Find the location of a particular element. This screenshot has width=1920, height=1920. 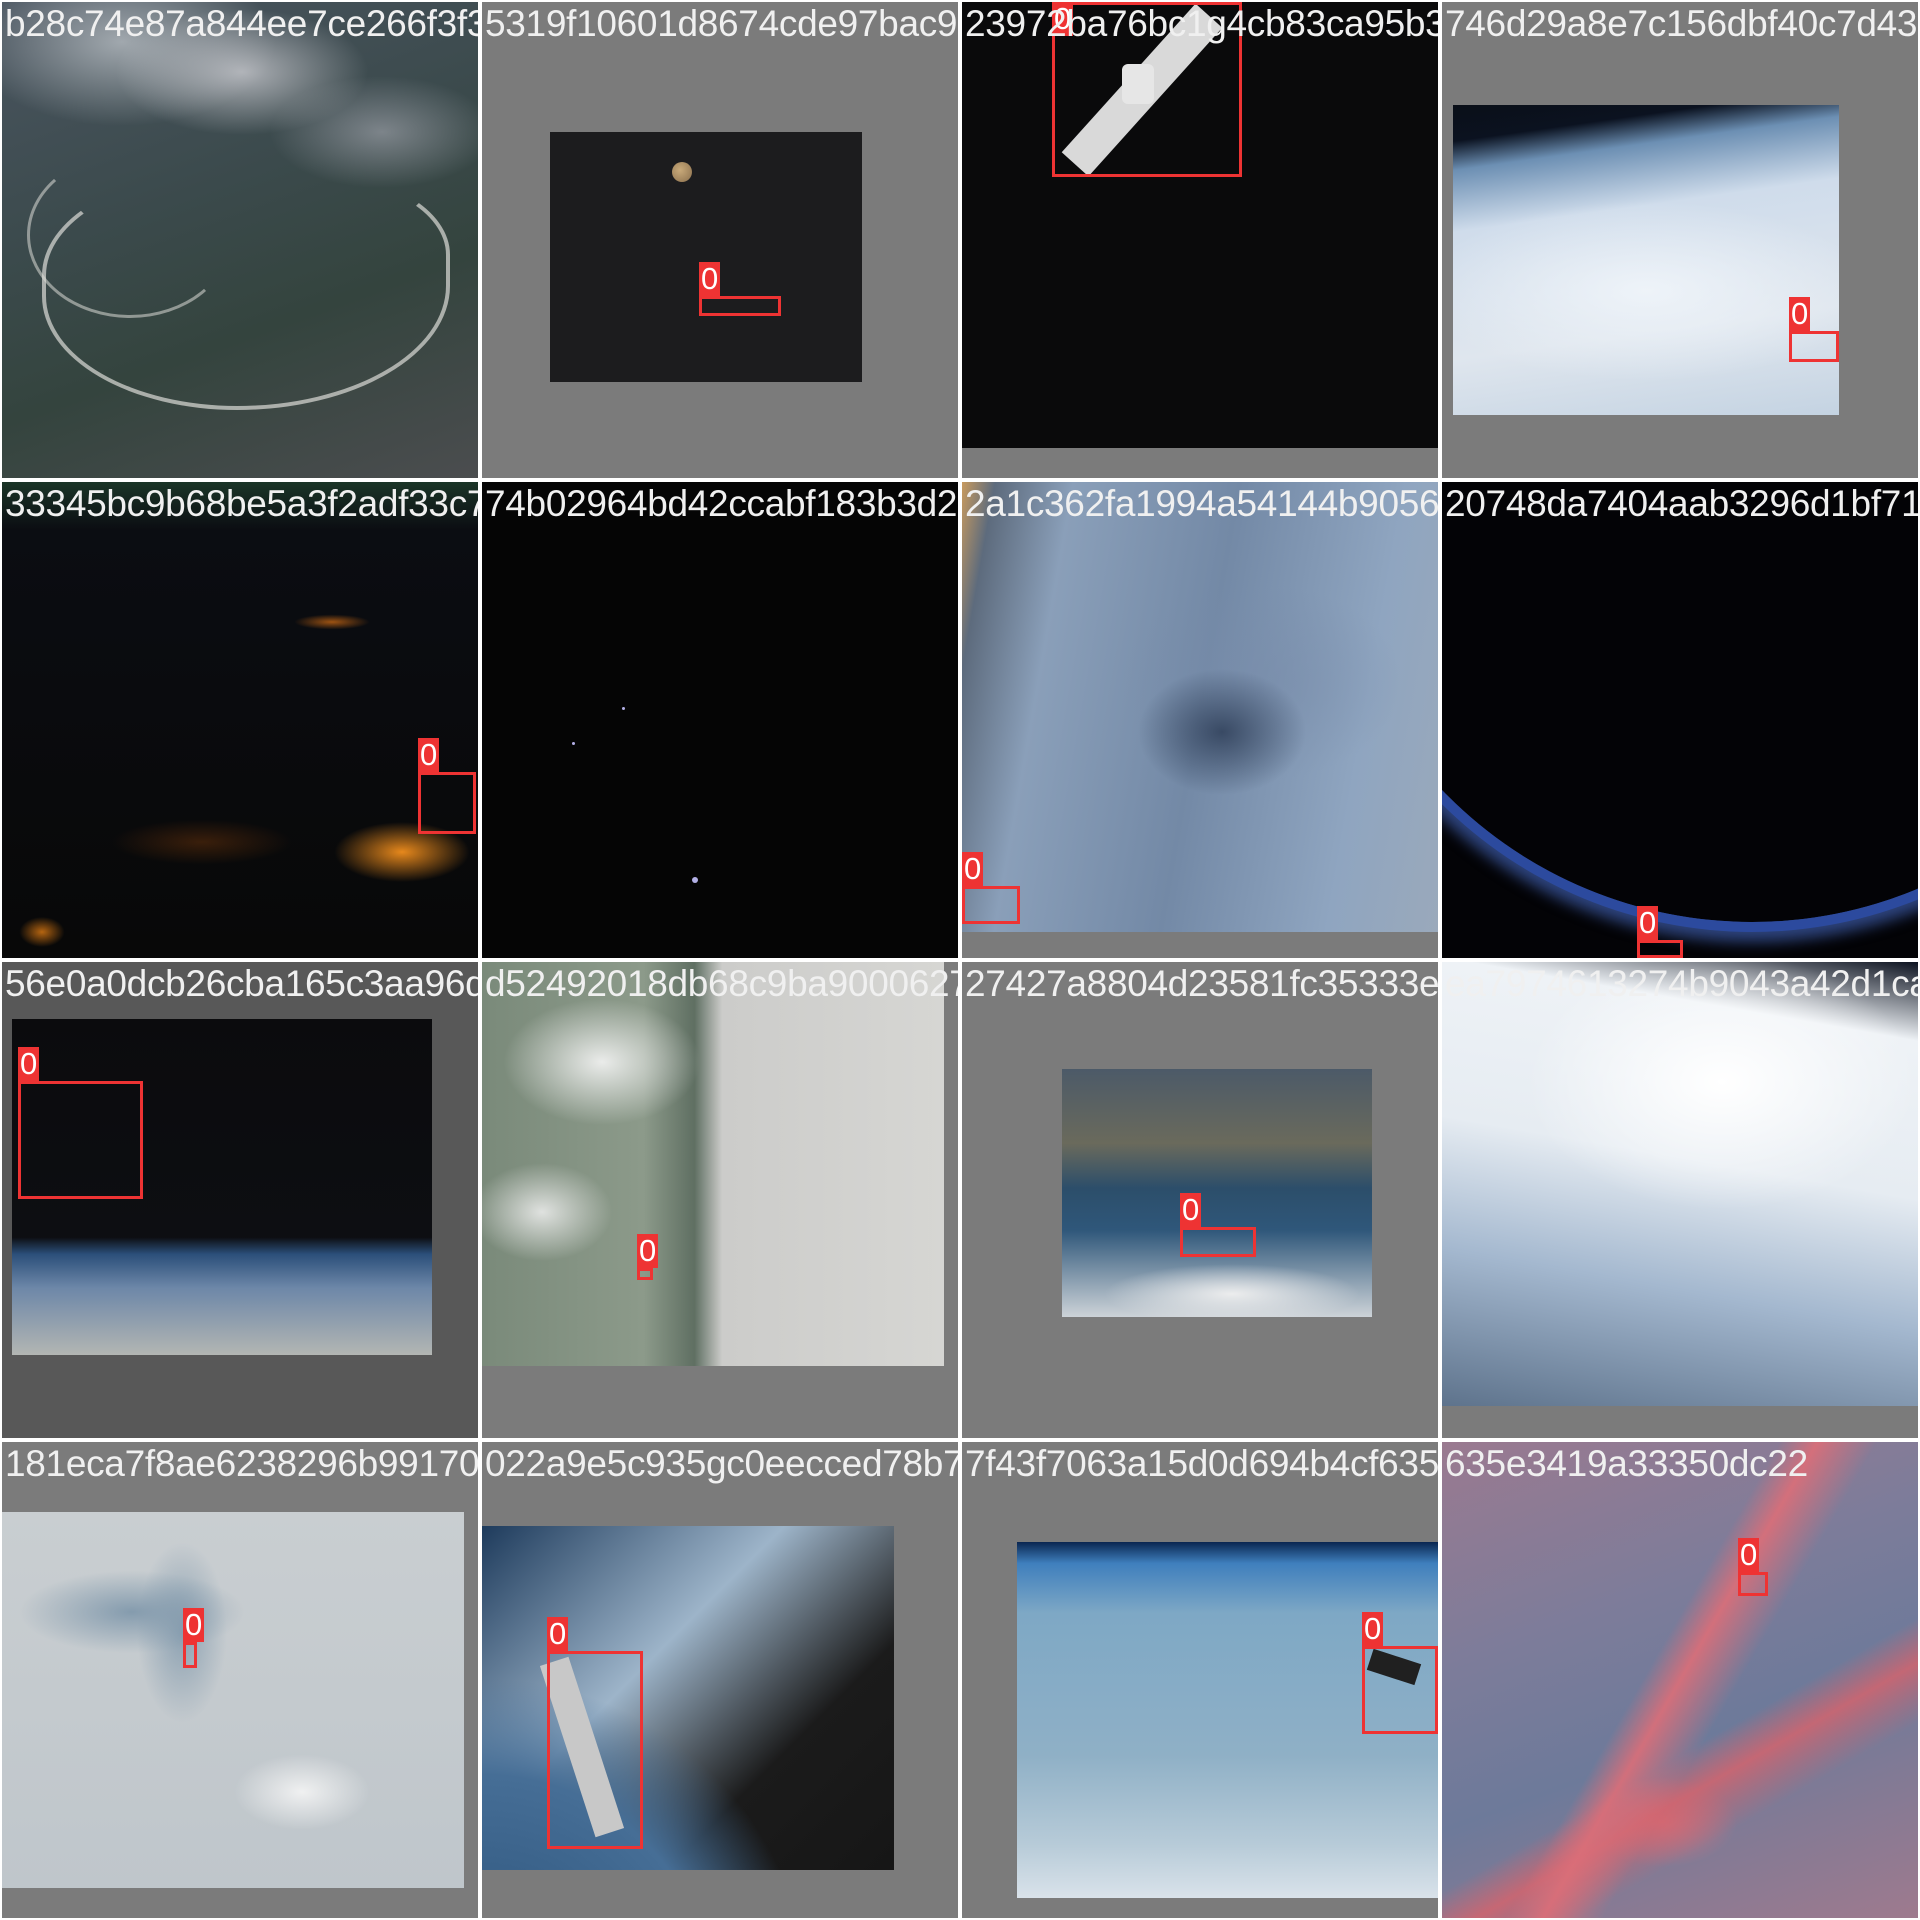

tile-filename: 20748da7404aab3296d1bf71 is located at coordinates (1681, 503).